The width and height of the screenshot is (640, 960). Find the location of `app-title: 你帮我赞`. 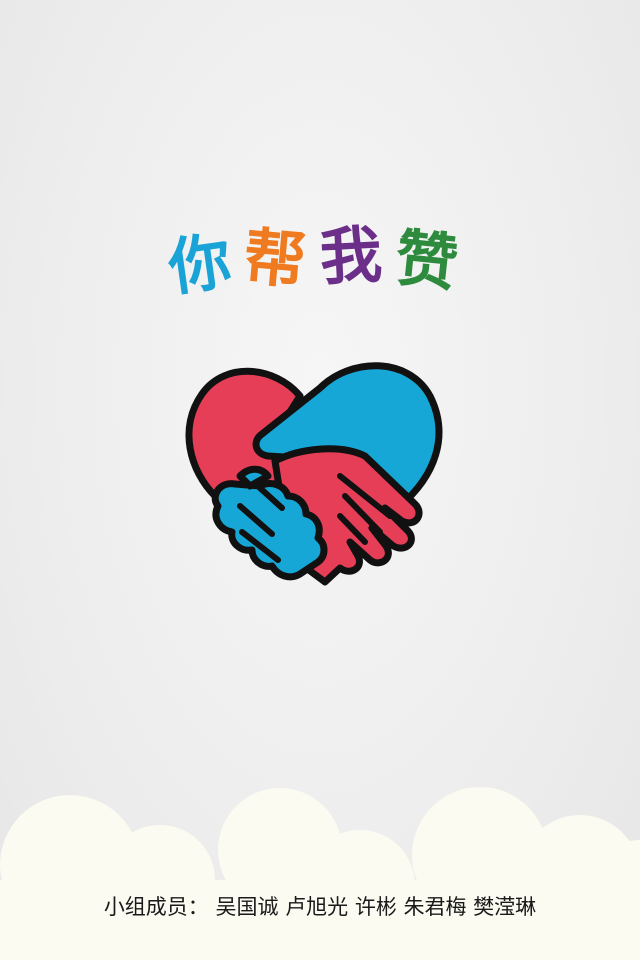

app-title: 你帮我赞 is located at coordinates (320, 261).